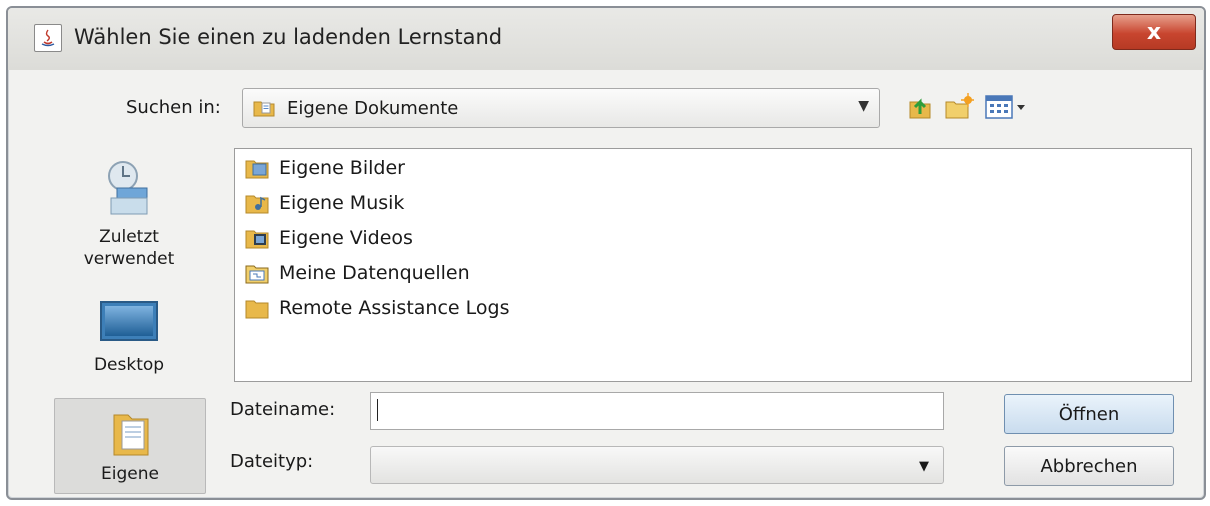  Describe the element at coordinates (657, 465) in the screenshot. I see `filetype-combobox: ▼` at that location.